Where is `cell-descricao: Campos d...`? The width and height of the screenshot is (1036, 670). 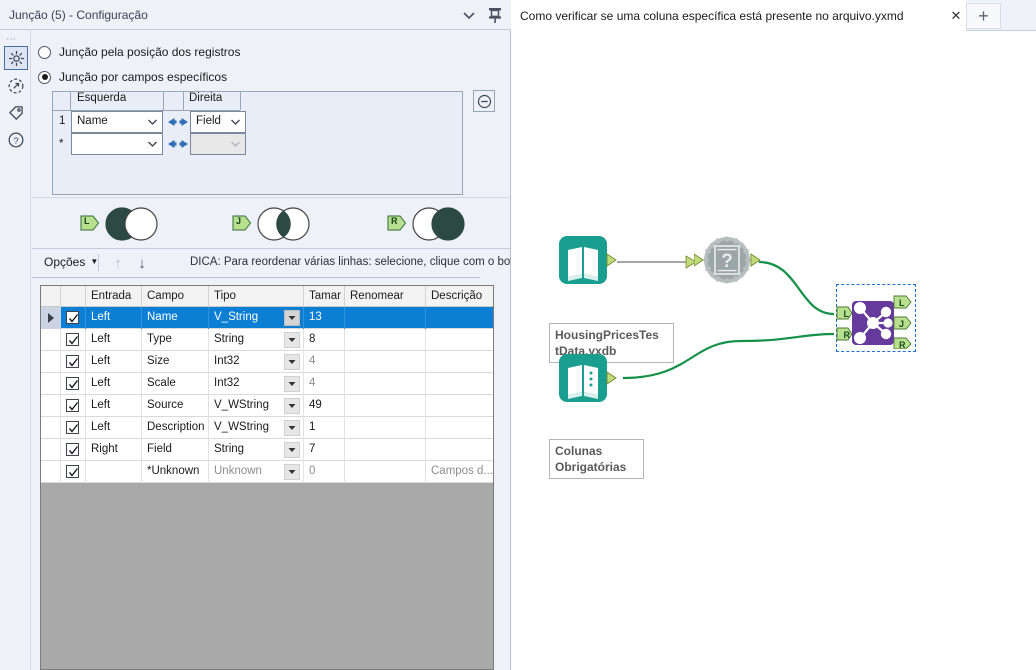 cell-descricao: Campos d... is located at coordinates (462, 471).